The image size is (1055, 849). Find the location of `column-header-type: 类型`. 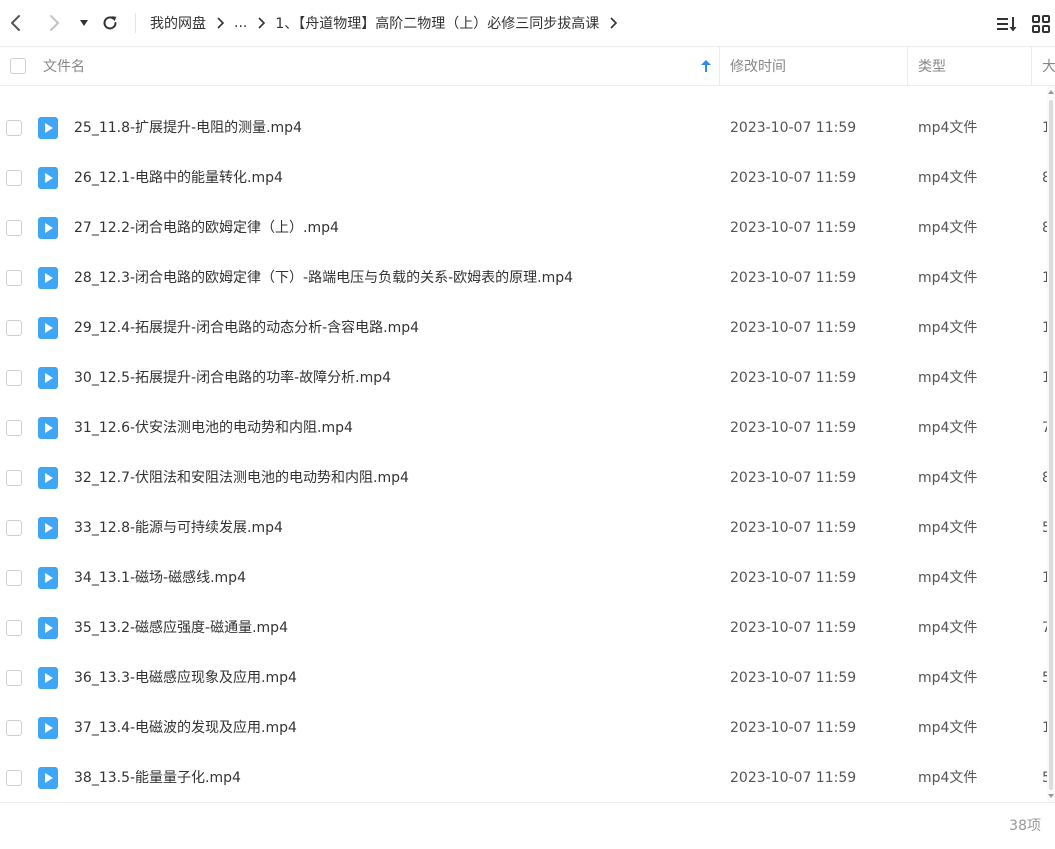

column-header-type: 类型 is located at coordinates (932, 66).